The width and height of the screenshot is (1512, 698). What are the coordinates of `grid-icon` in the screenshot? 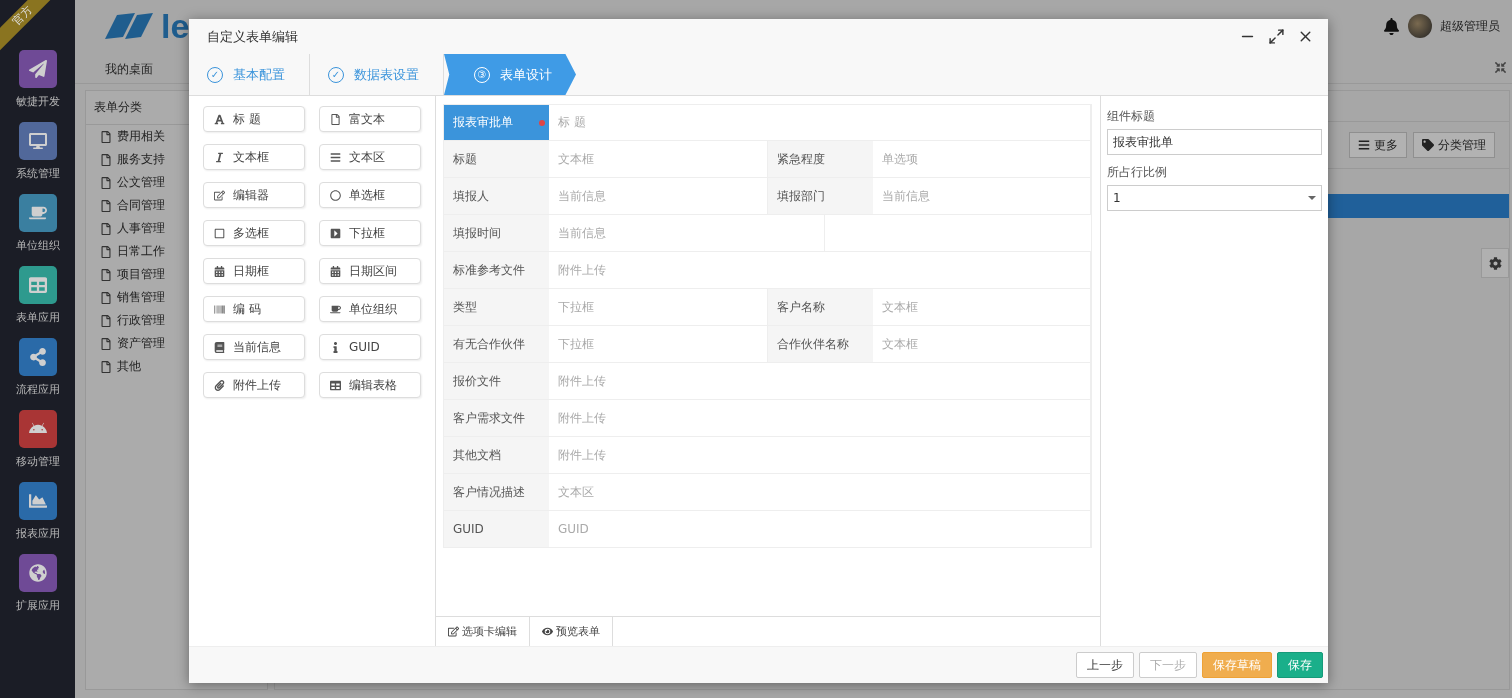 It's located at (37, 285).